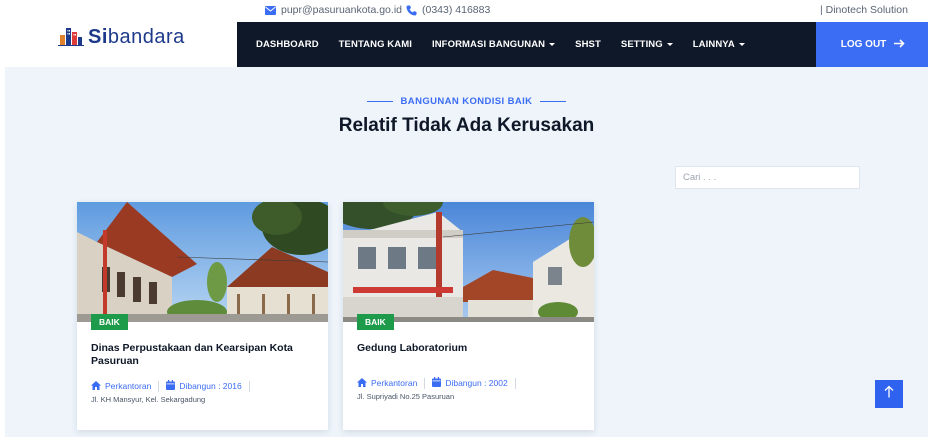 Image resolution: width=933 pixels, height=437 pixels. I want to click on search-input, so click(767, 177).